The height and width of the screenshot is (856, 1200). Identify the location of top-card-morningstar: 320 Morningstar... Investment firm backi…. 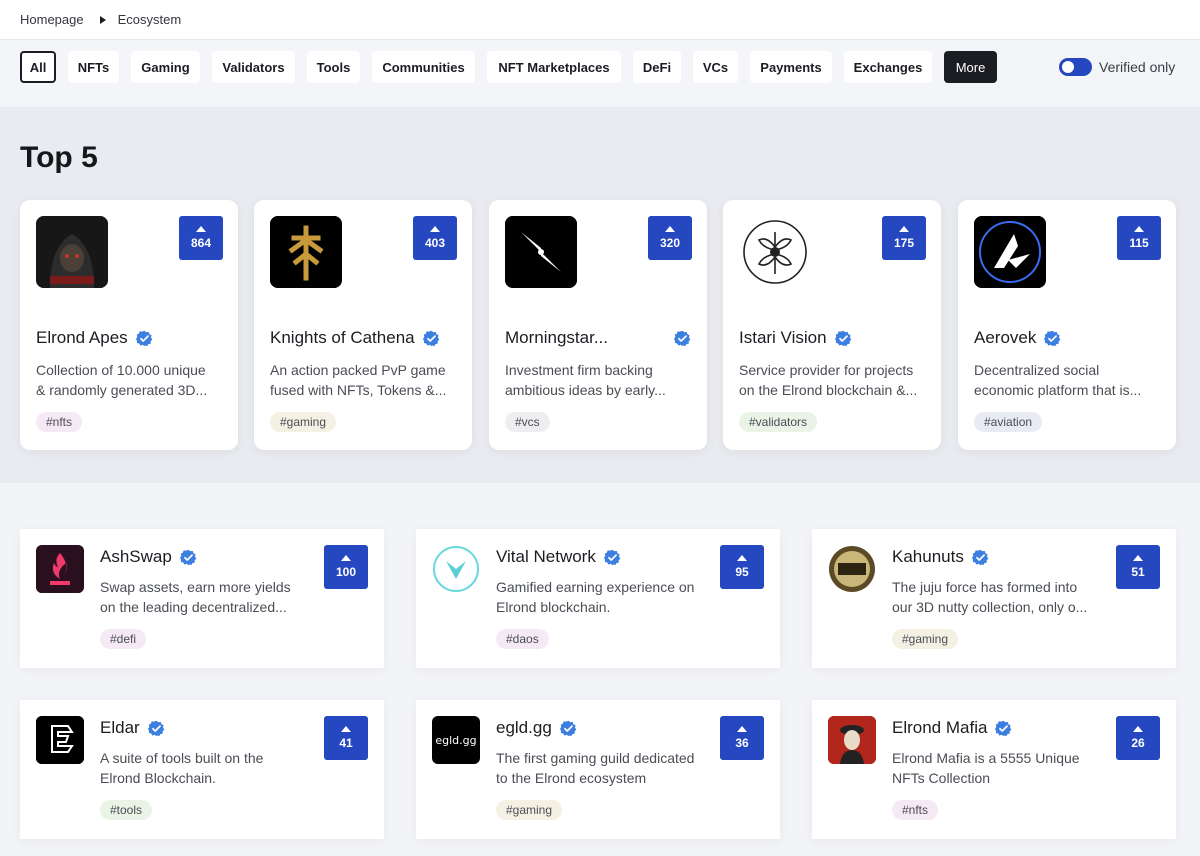
(598, 325).